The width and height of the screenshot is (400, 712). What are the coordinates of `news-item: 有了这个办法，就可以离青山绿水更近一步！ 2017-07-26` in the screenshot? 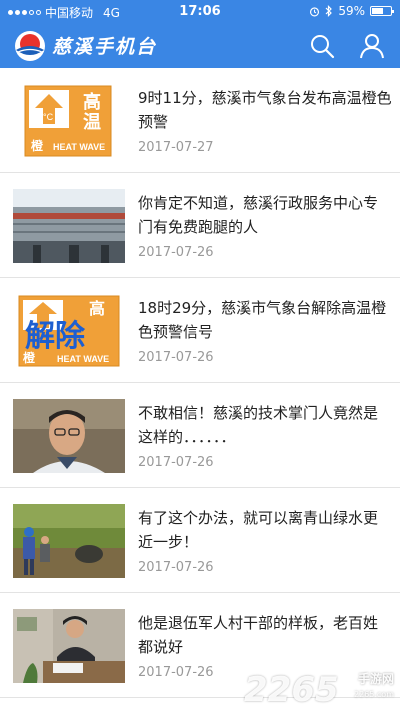 It's located at (200, 540).